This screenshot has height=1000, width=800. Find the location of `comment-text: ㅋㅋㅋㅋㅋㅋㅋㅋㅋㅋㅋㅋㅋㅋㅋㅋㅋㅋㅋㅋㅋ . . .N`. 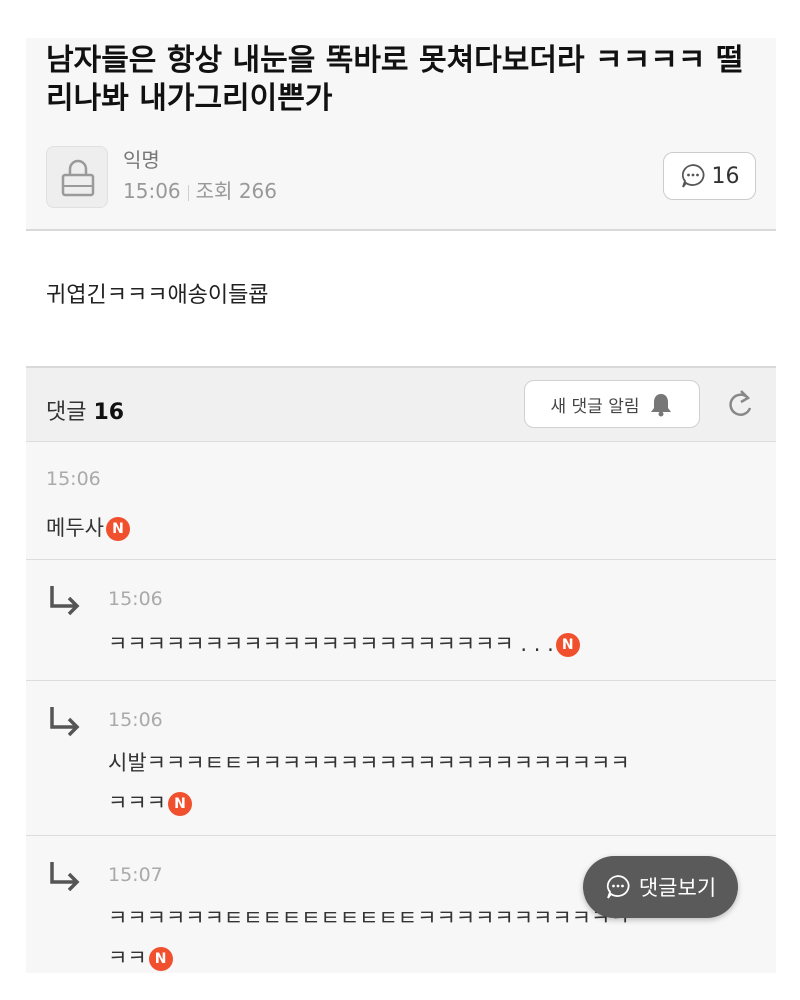

comment-text: ㅋㅋㅋㅋㅋㅋㅋㅋㅋㅋㅋㅋㅋㅋㅋㅋㅋㅋㅋㅋㅋ . . .N is located at coordinates (428, 644).